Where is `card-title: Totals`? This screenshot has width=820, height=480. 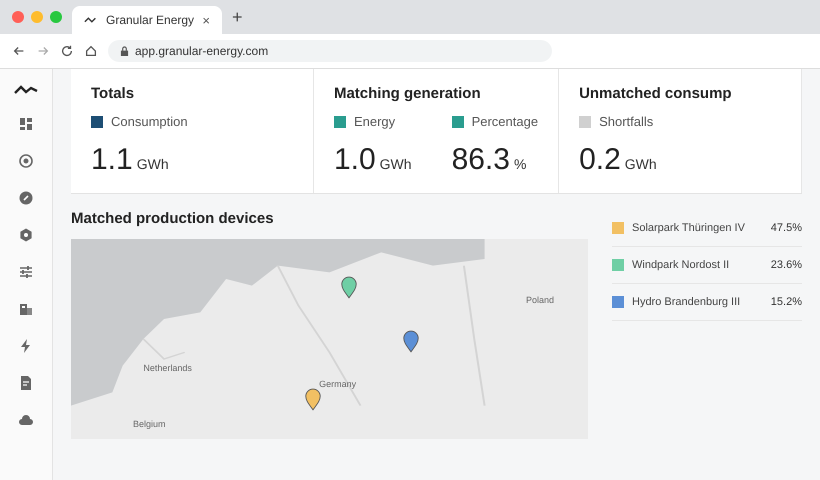
card-title: Totals is located at coordinates (113, 93).